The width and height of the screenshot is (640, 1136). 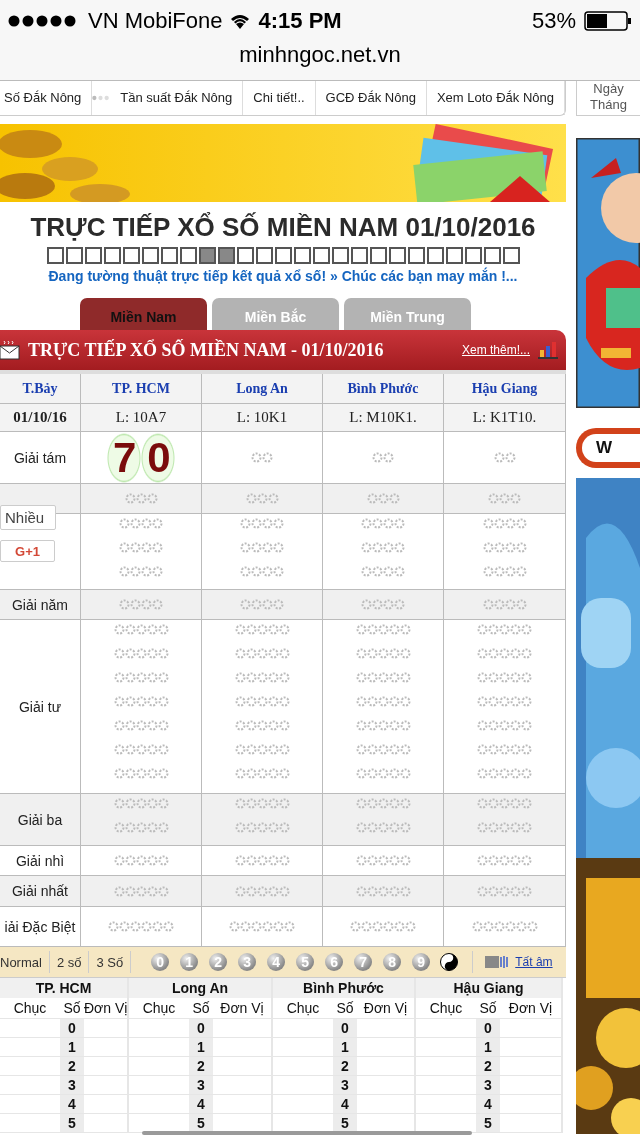 What do you see at coordinates (261, 418) in the screenshot?
I see `ticket-code: L: 10K1` at bounding box center [261, 418].